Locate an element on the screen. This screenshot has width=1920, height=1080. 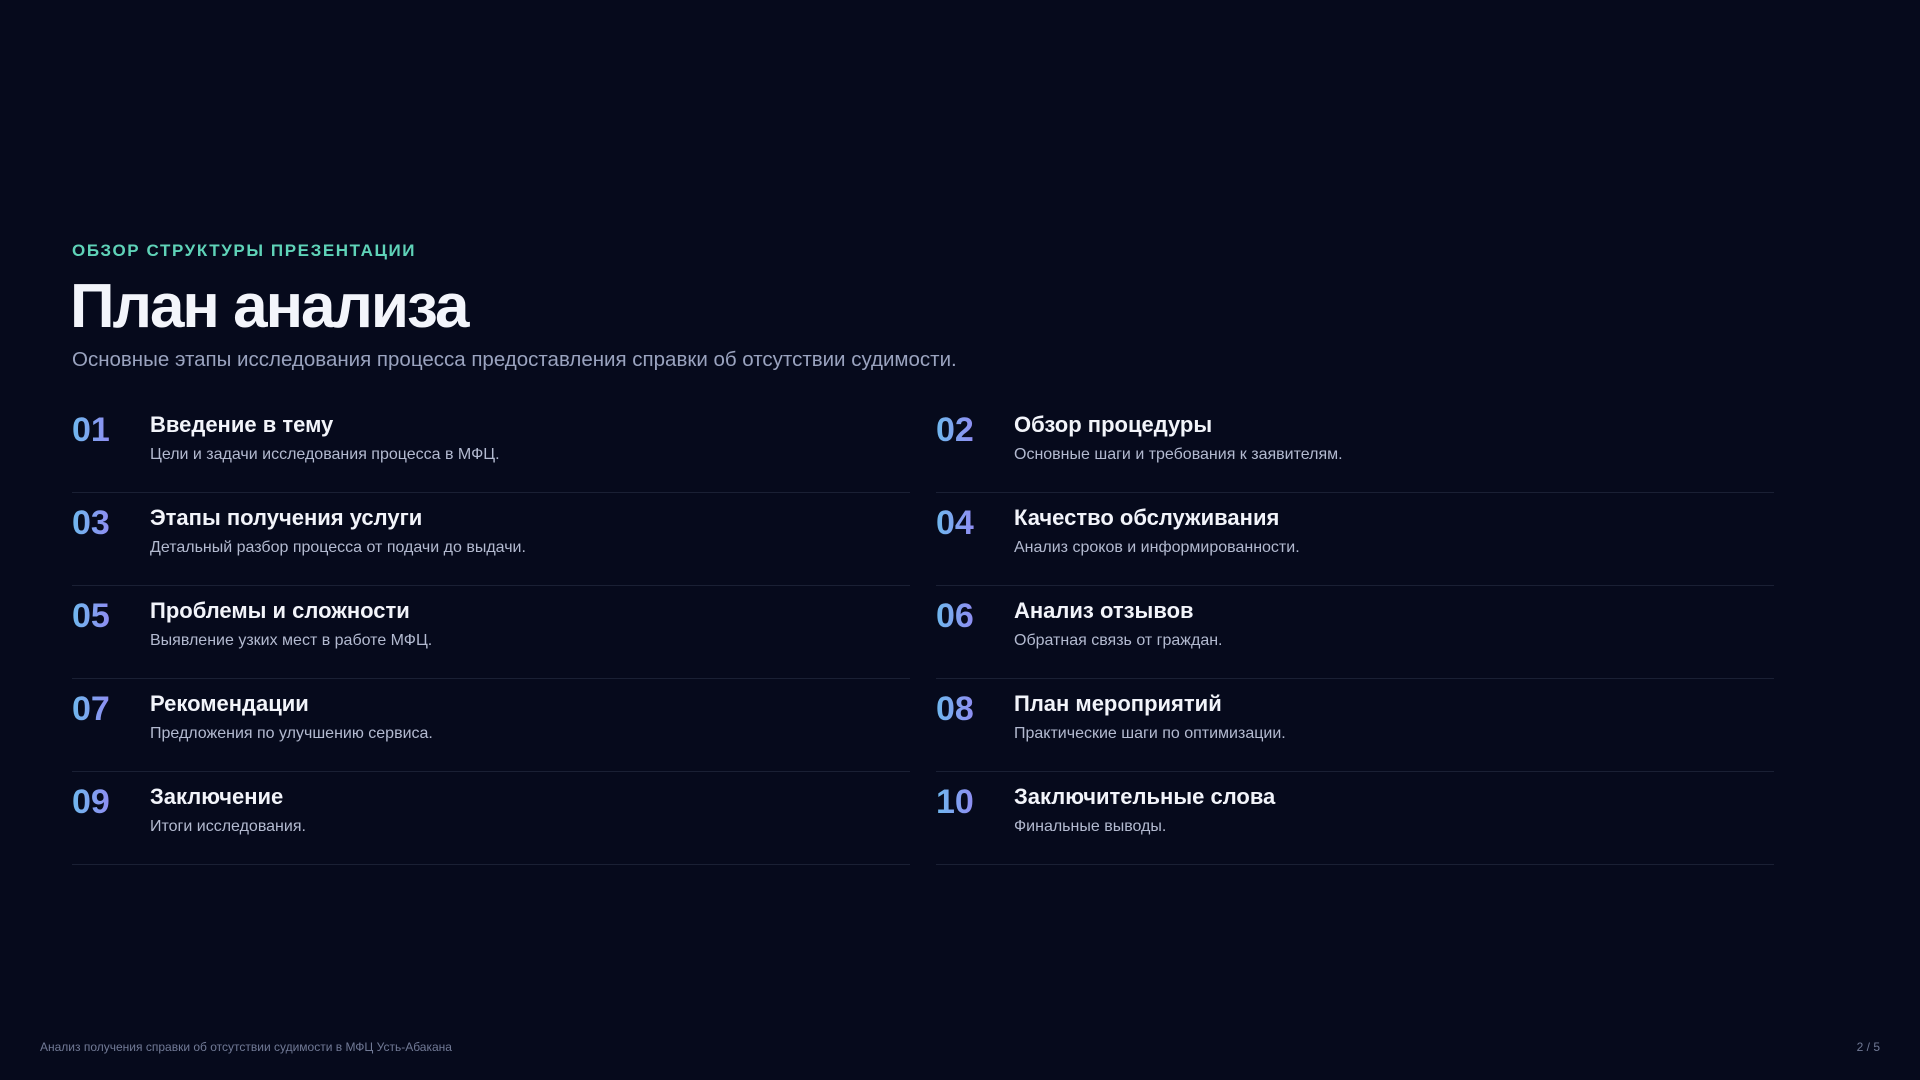
page-counter: 2 / 5 is located at coordinates (1868, 1047).